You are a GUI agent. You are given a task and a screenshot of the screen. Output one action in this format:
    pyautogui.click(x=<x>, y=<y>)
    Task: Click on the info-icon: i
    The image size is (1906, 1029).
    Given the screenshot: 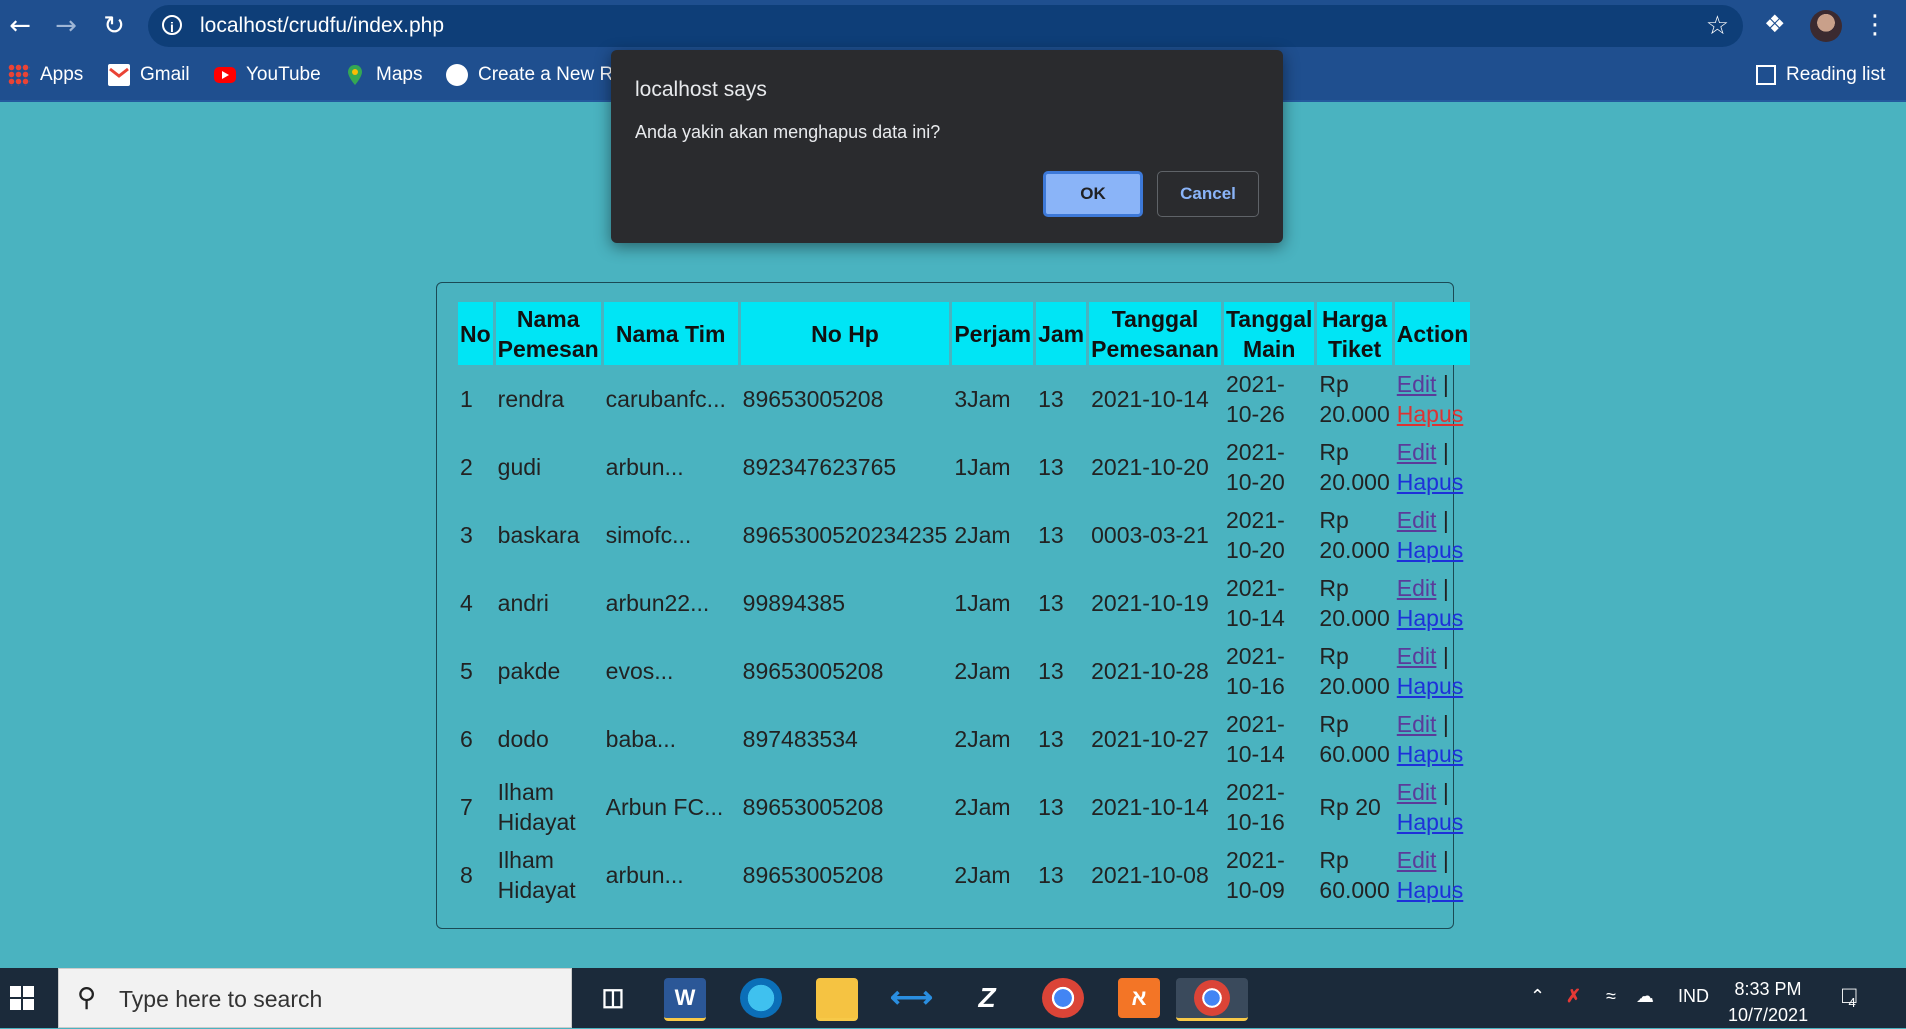 What is the action you would take?
    pyautogui.click(x=172, y=25)
    